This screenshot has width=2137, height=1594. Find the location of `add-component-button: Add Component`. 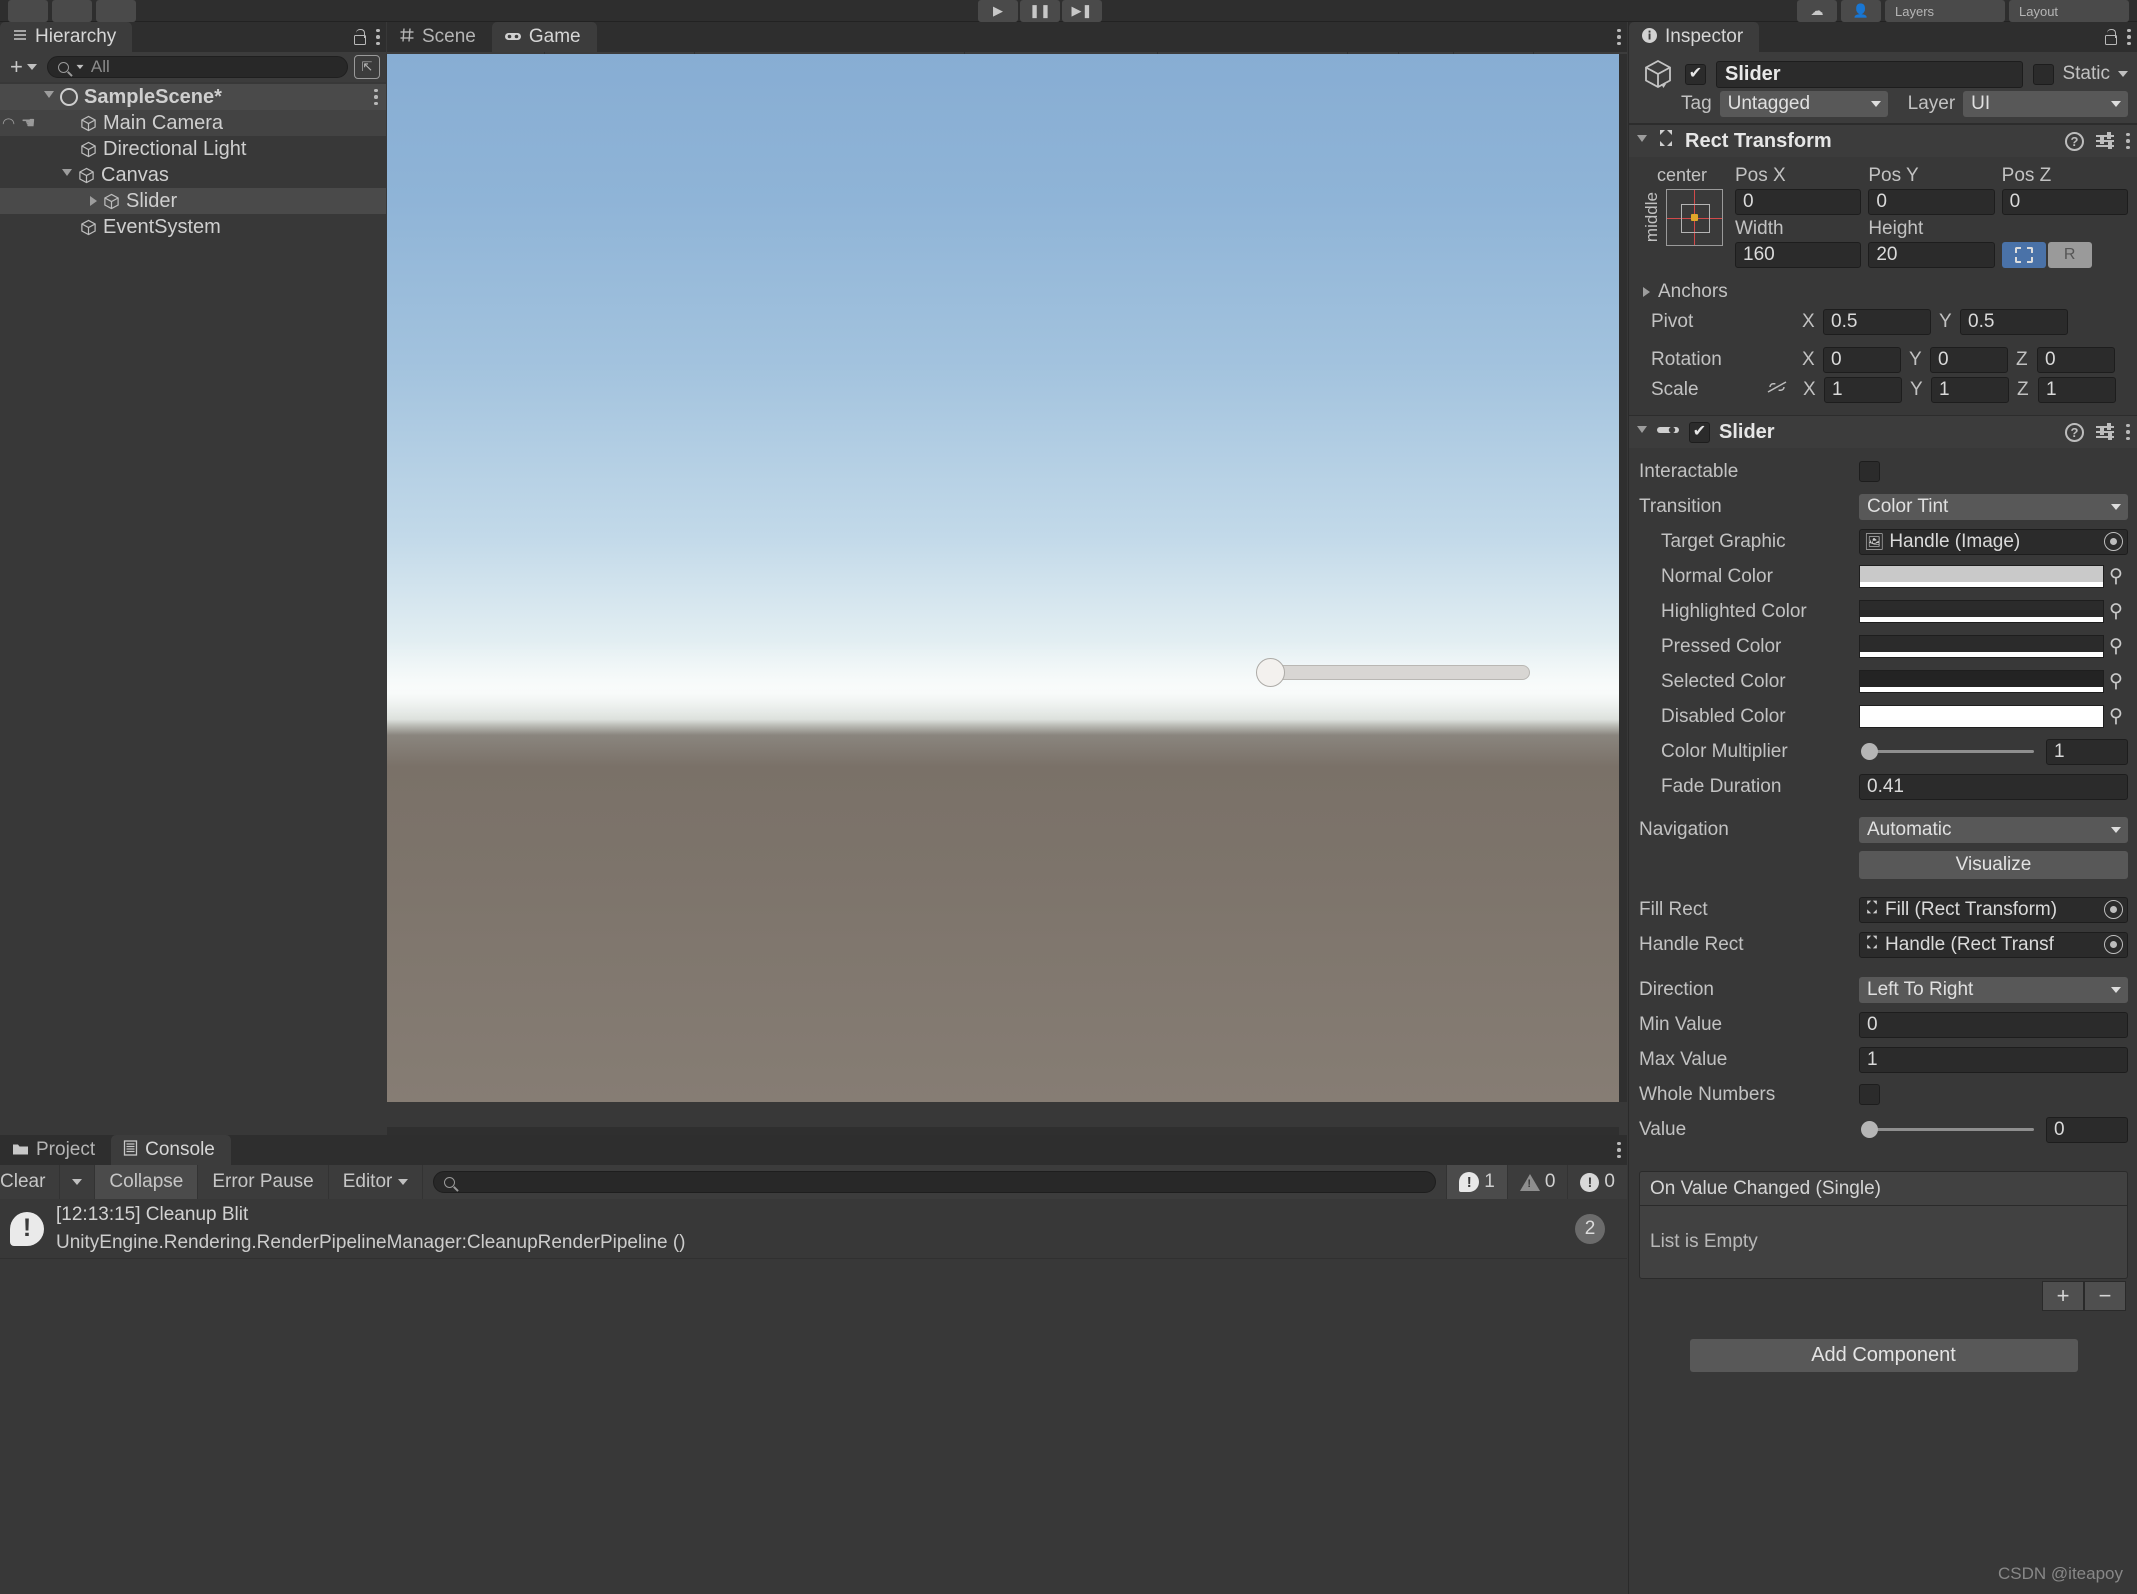

add-component-button: Add Component is located at coordinates (1883, 1355).